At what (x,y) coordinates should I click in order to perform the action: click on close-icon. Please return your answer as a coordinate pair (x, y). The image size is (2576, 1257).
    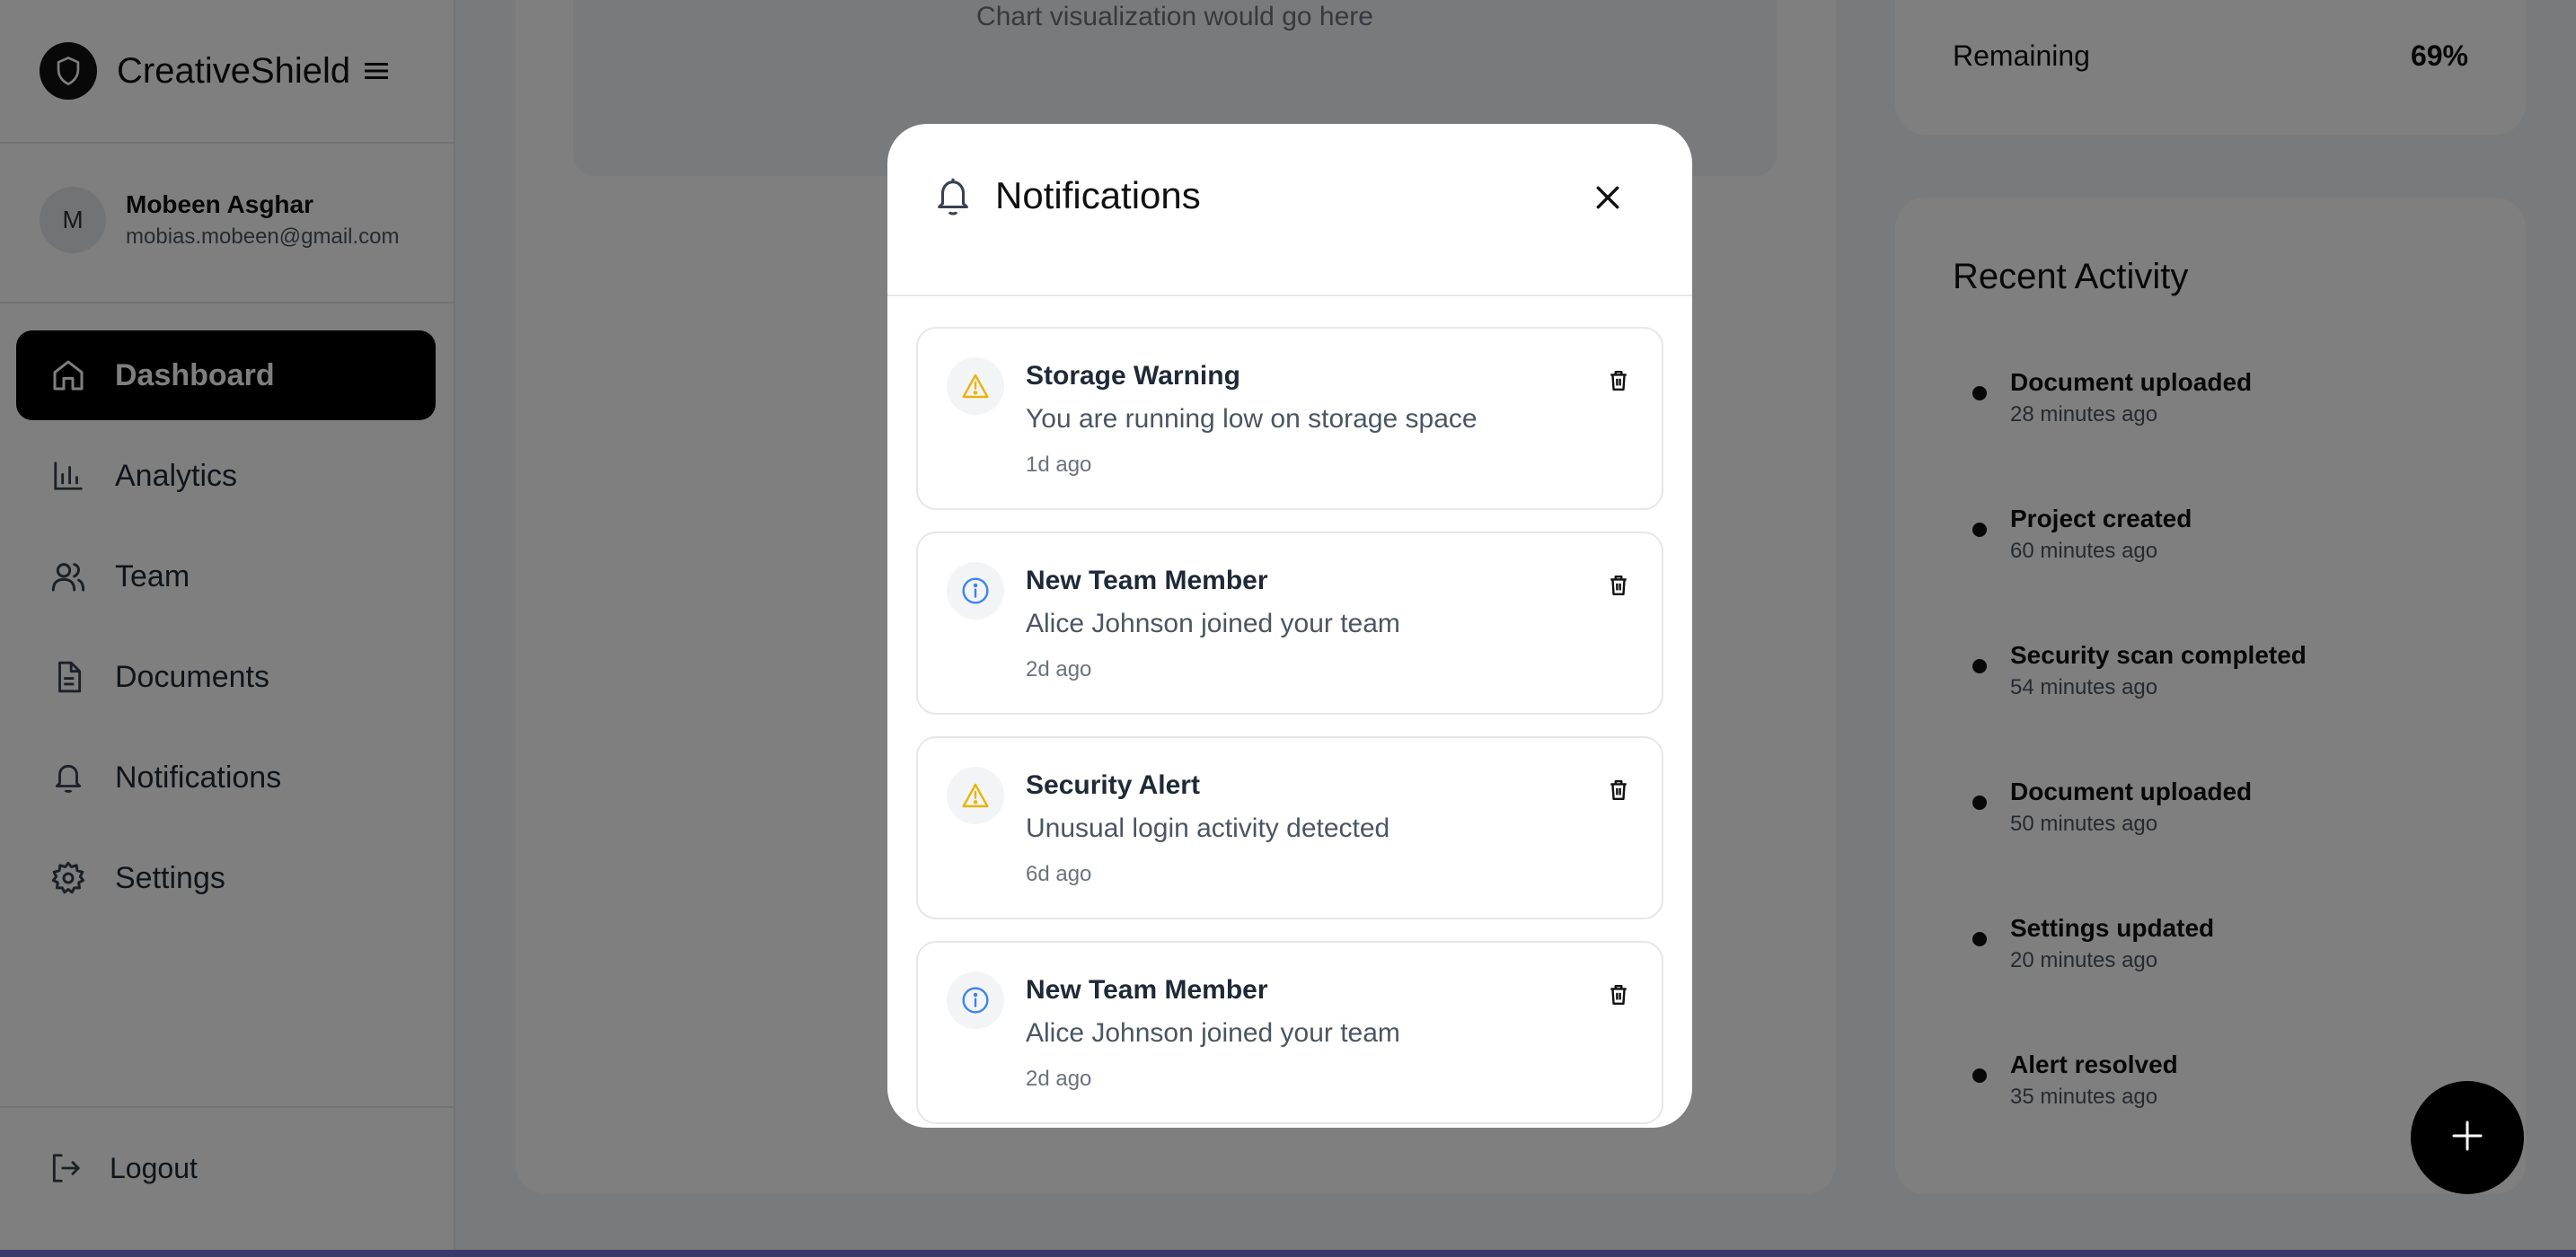
    Looking at the image, I should click on (1608, 198).